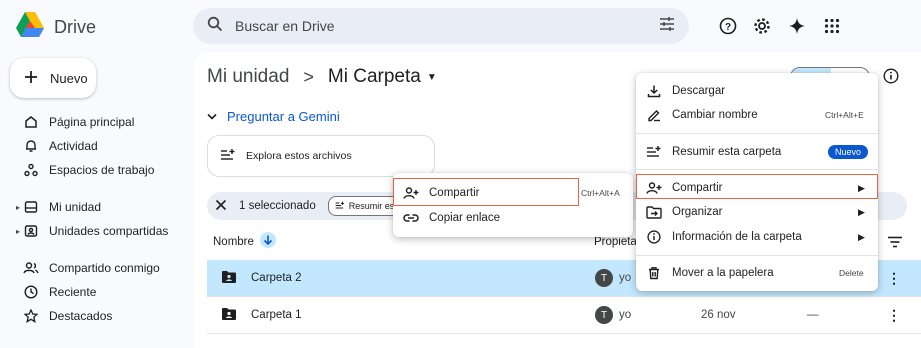 Image resolution: width=921 pixels, height=348 pixels. I want to click on rename-icon, so click(654, 115).